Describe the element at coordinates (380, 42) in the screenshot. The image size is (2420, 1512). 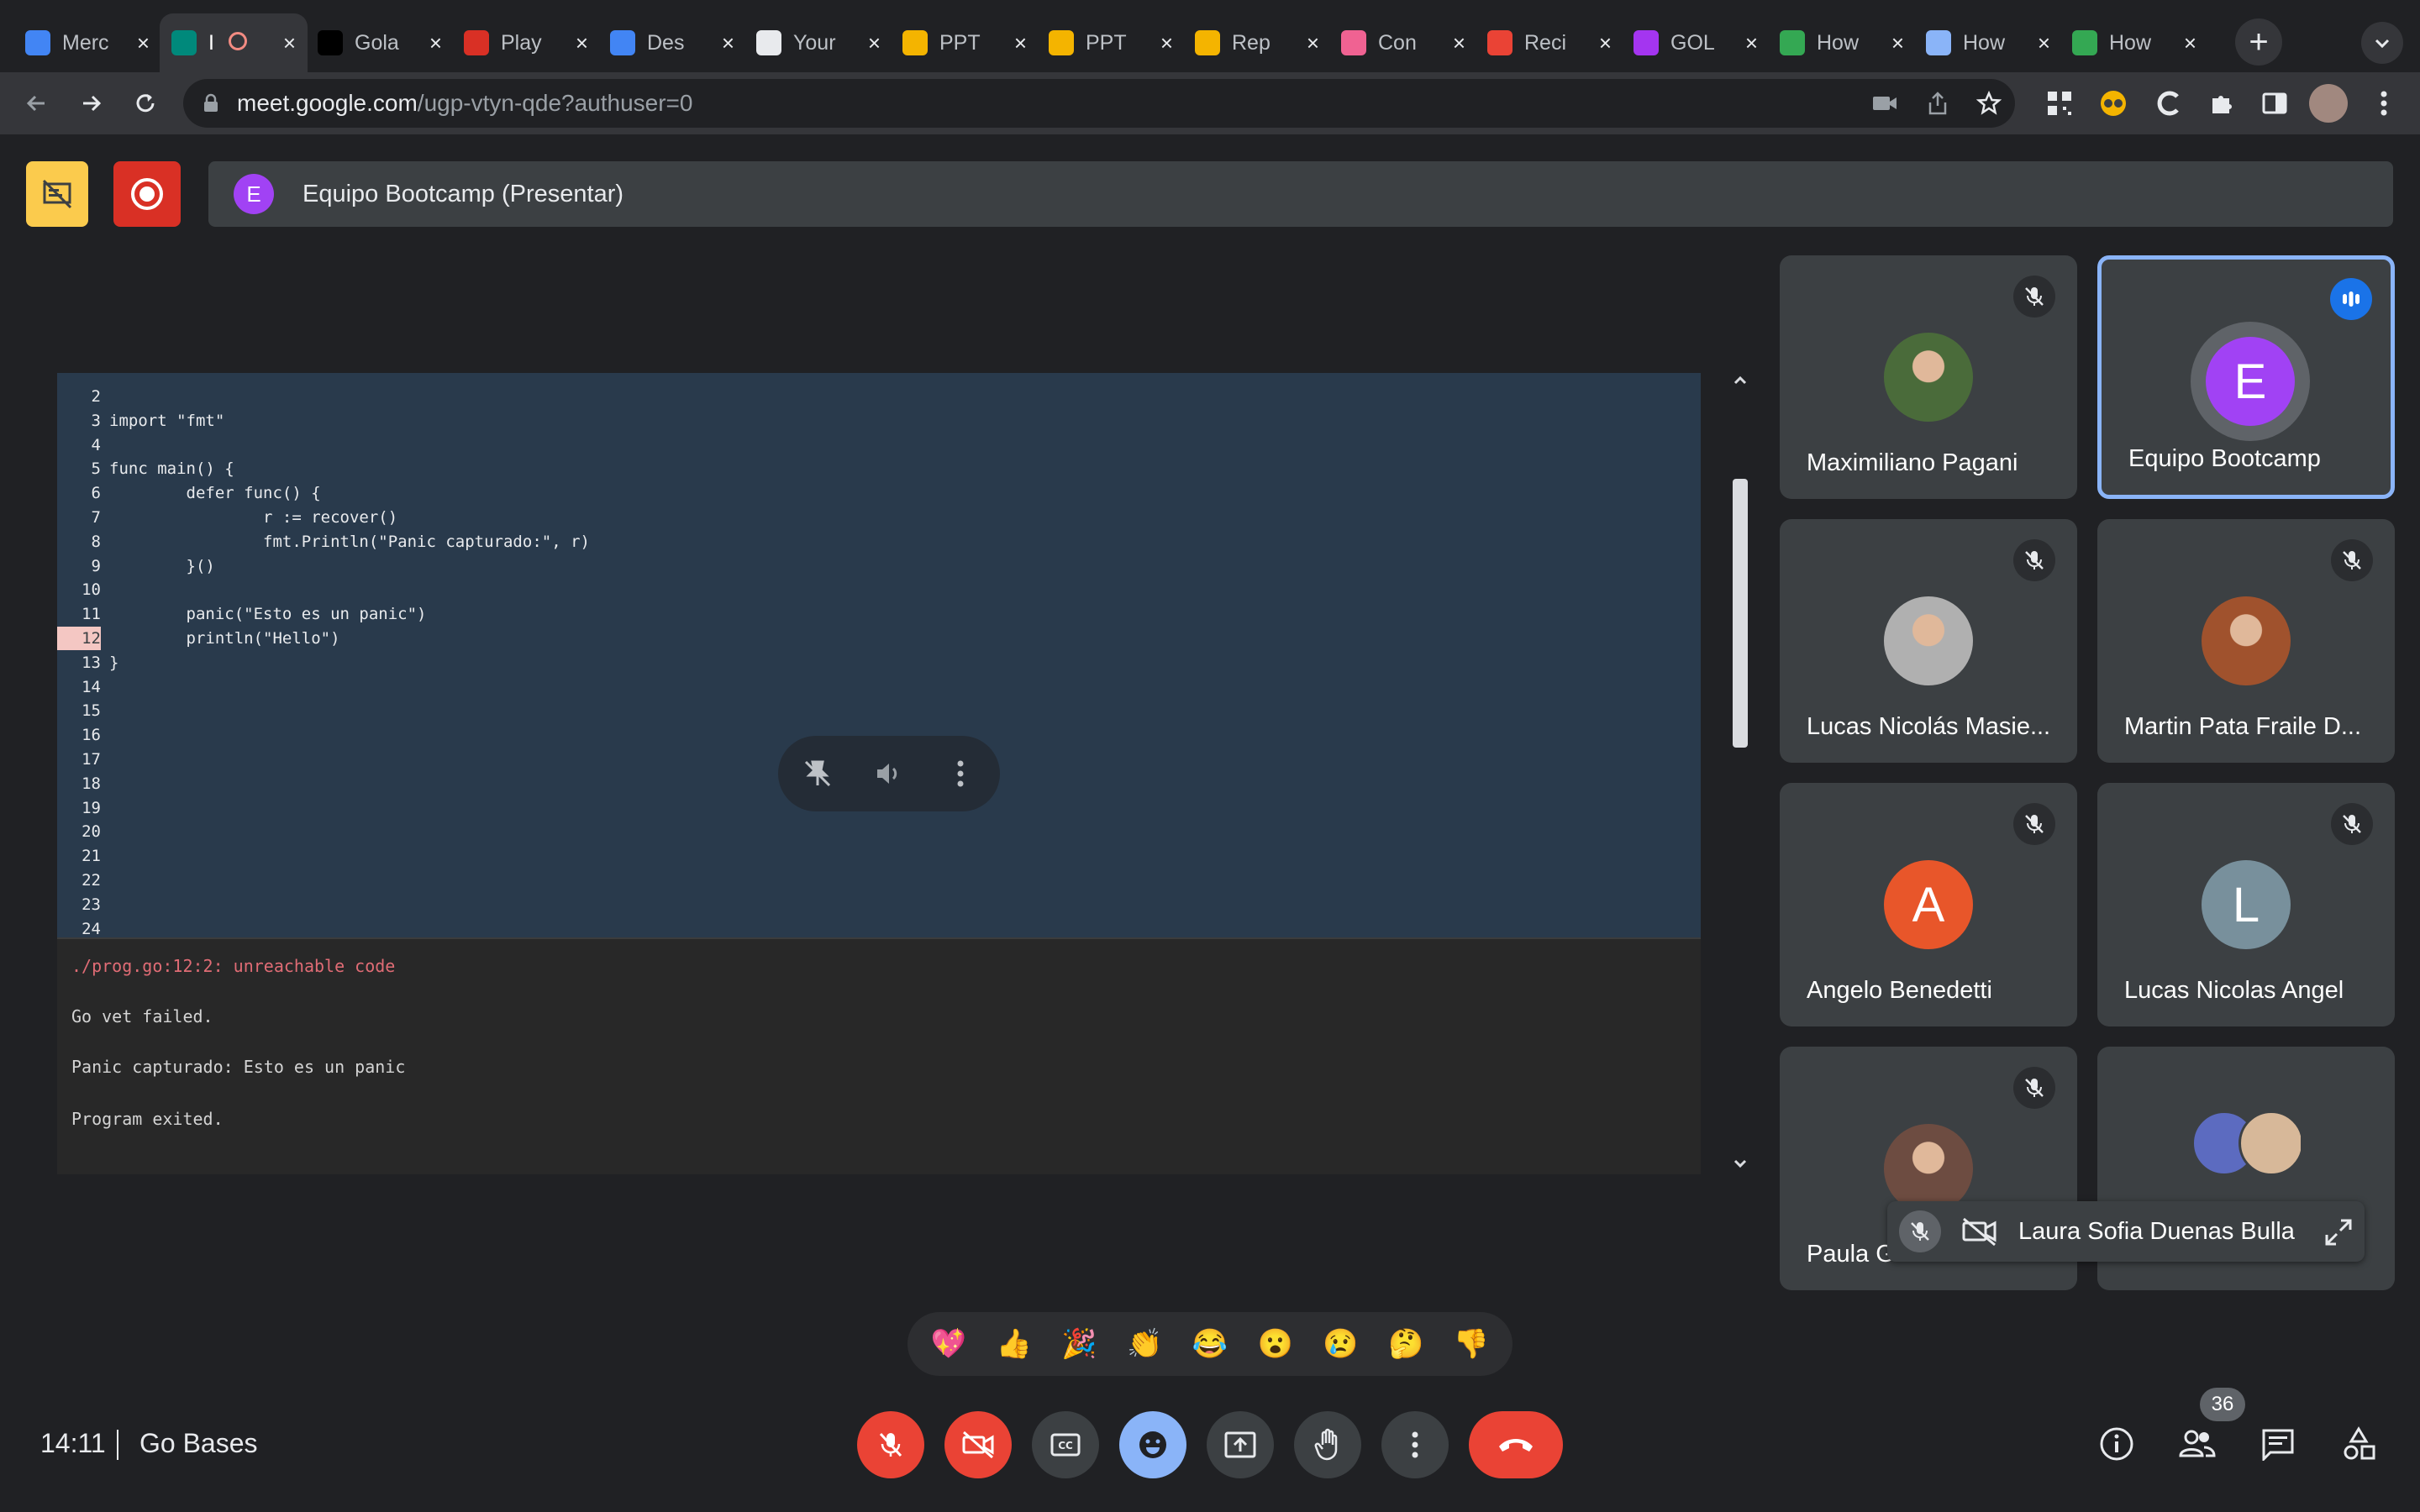
I see `browser-tab: Gola ×` at that location.